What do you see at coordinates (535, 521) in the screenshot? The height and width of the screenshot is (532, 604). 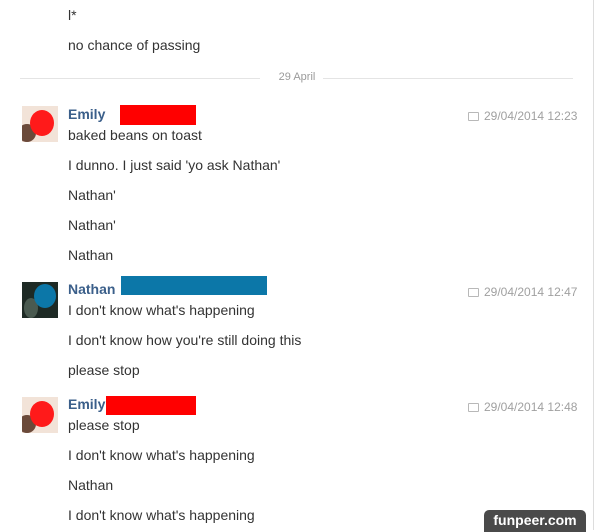 I see `watermark-badge: funpeer.com` at bounding box center [535, 521].